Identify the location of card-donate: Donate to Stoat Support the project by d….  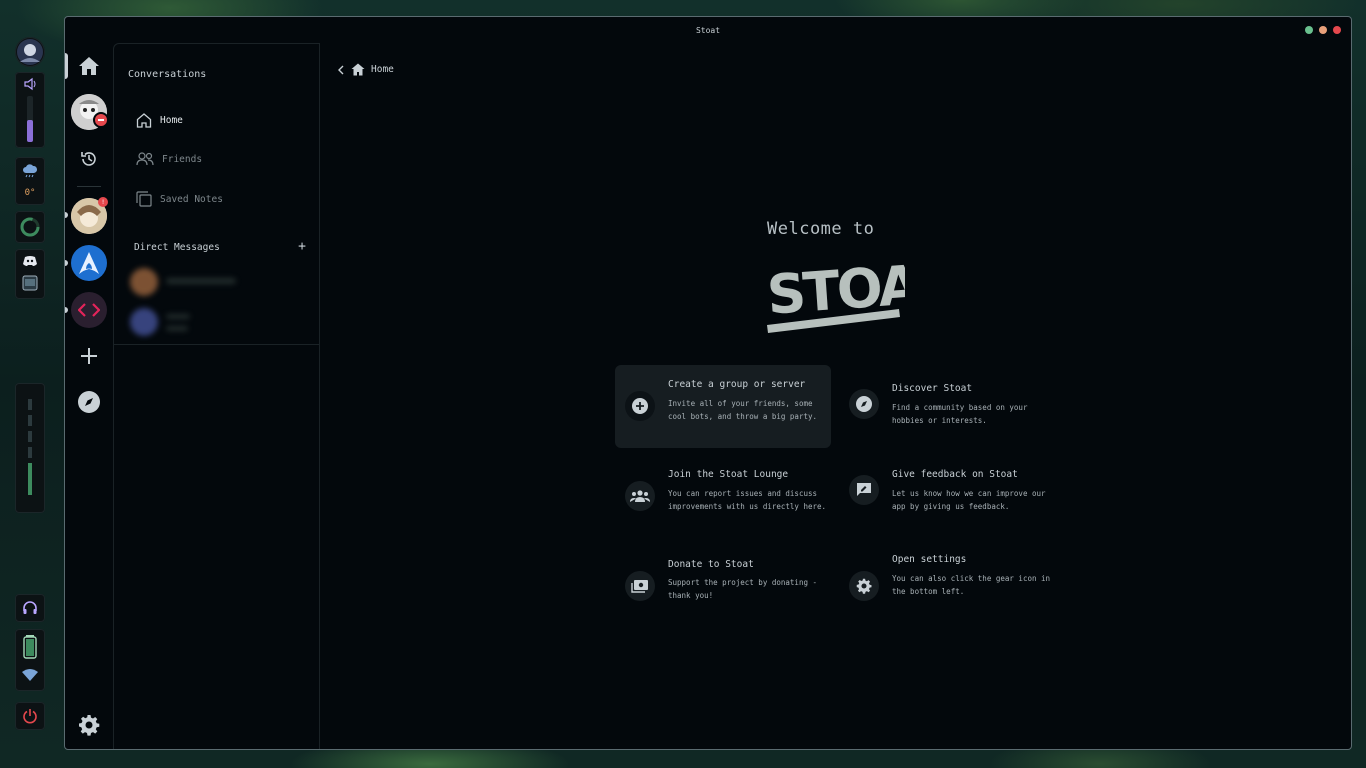
(723, 588).